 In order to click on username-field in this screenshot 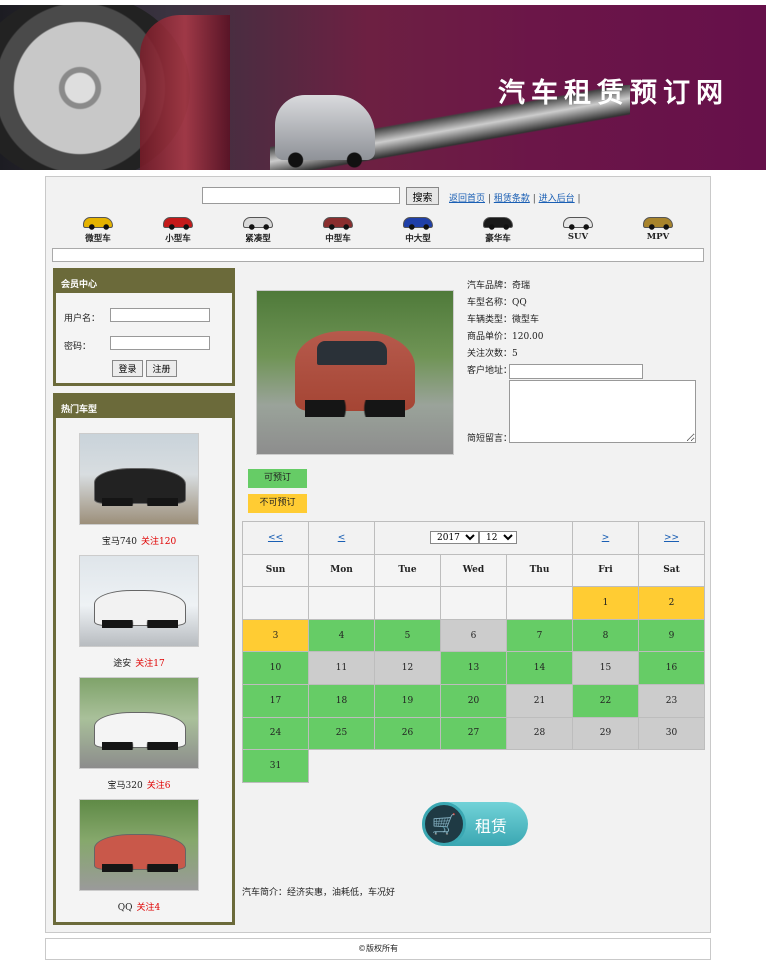, I will do `click(160, 315)`.